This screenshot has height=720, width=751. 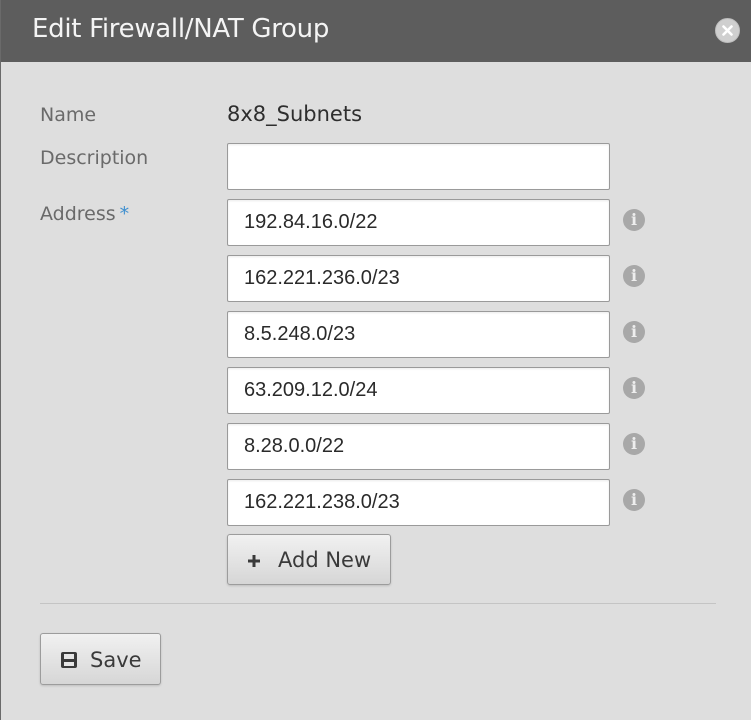 What do you see at coordinates (325, 560) in the screenshot?
I see `add-new-label: Add New` at bounding box center [325, 560].